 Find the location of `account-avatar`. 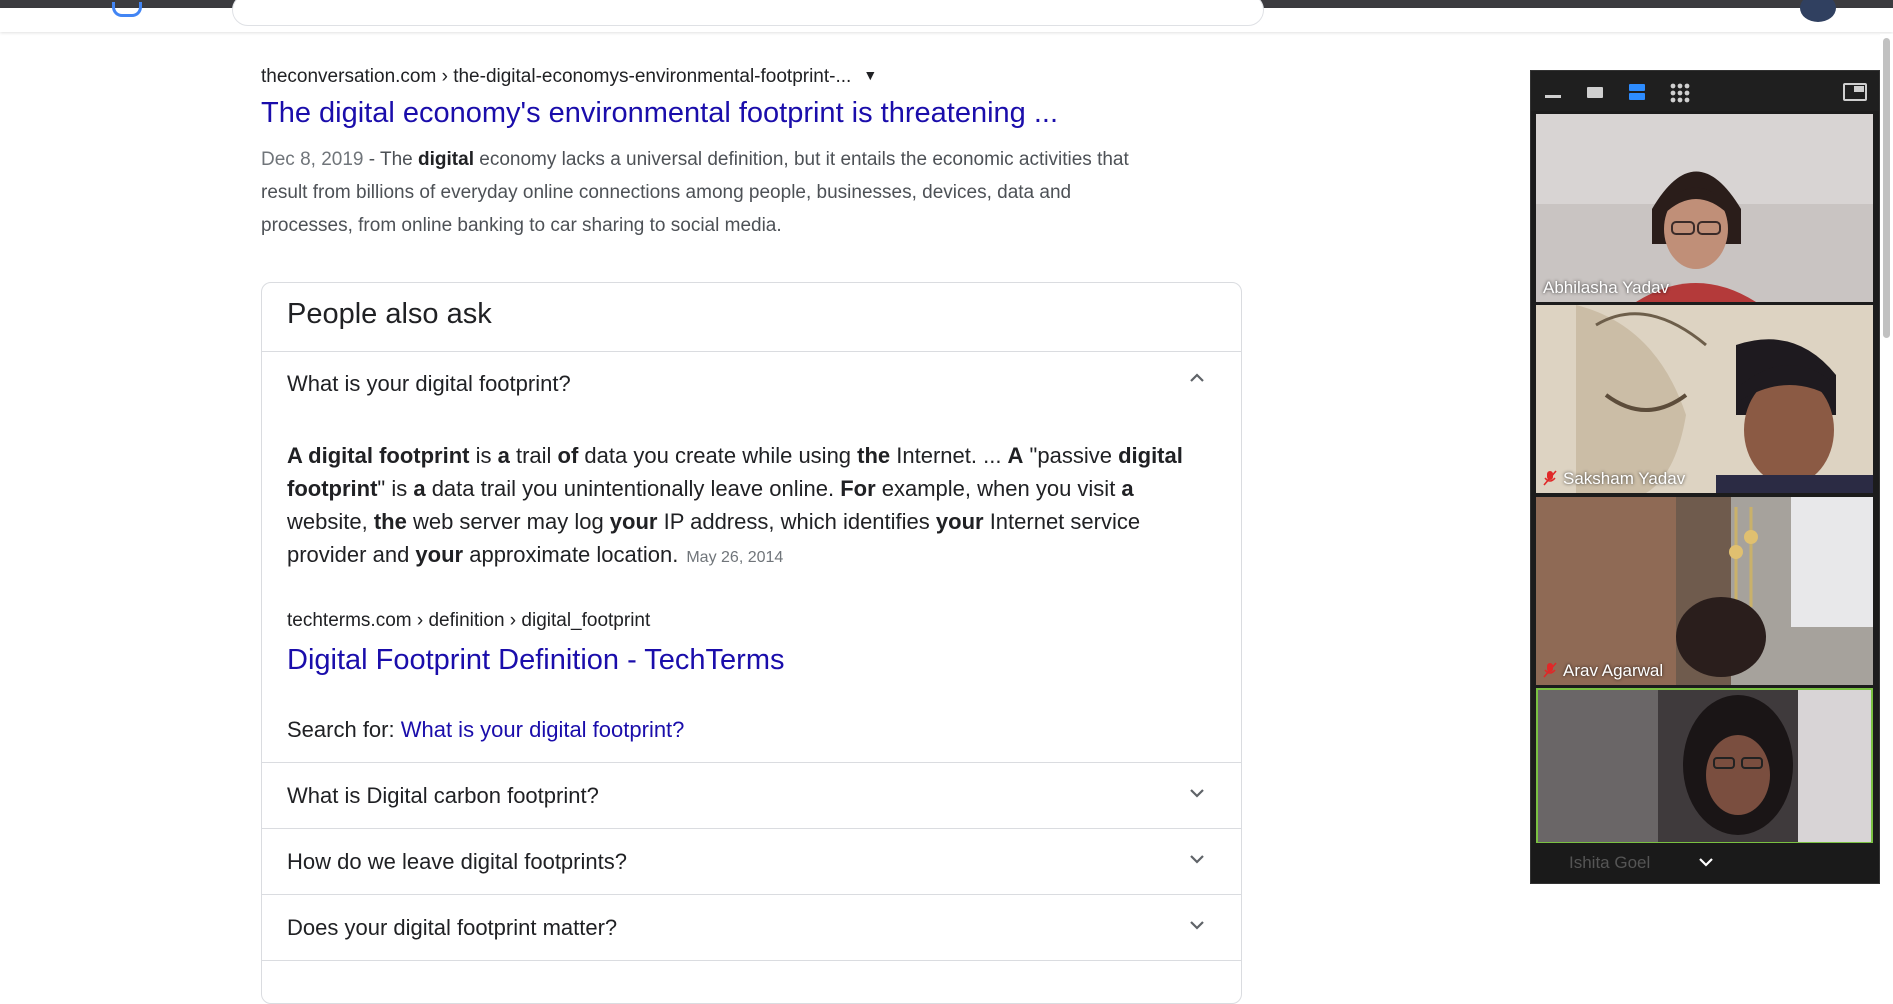

account-avatar is located at coordinates (1818, 11).